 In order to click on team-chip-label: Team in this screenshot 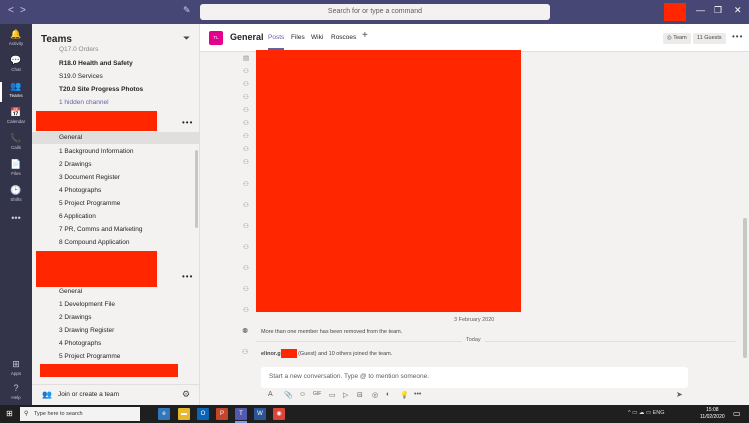, I will do `click(680, 38)`.